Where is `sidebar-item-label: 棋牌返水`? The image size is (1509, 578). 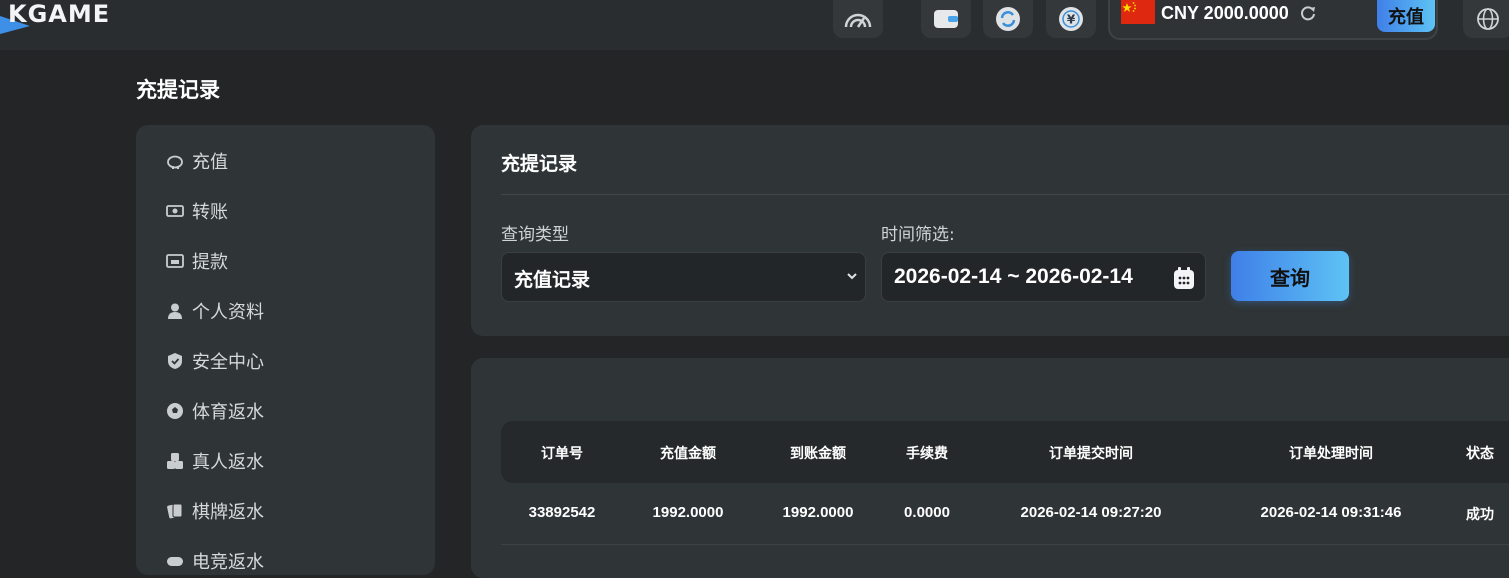
sidebar-item-label: 棋牌返水 is located at coordinates (228, 512).